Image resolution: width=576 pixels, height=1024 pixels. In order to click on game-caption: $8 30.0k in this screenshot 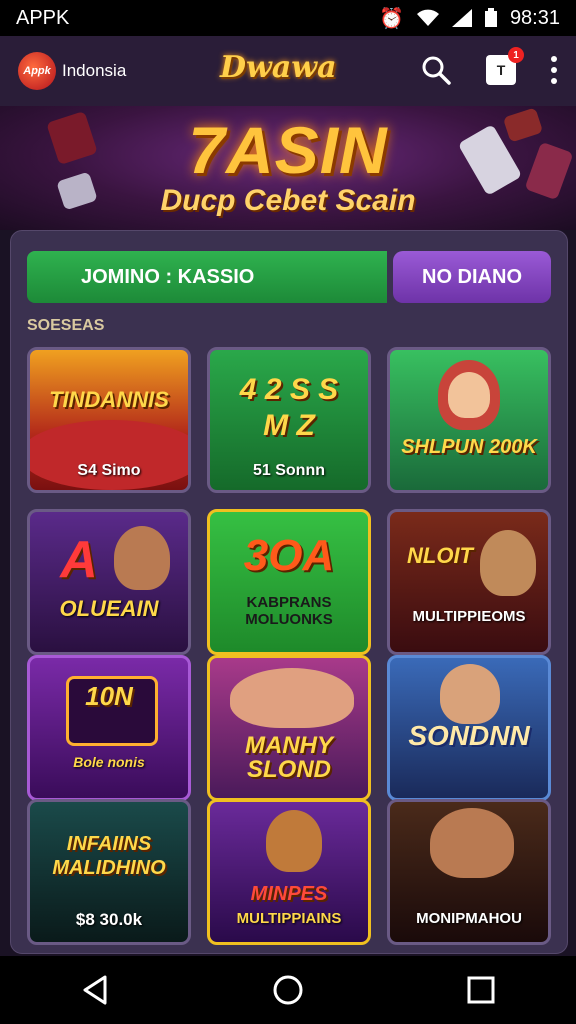, I will do `click(109, 919)`.